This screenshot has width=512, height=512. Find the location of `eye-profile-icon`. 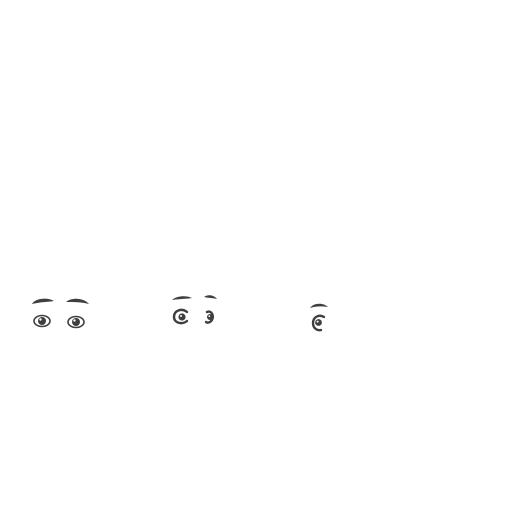

eye-profile-icon is located at coordinates (321, 316).